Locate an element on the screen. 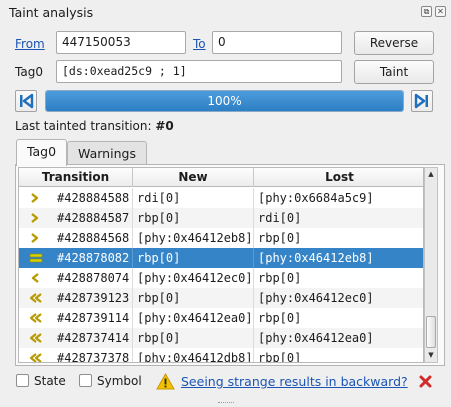 Image resolution: width=452 pixels, height=407 pixels. table-row: #428878082 rbp[0] [phy:0x46412eb8] is located at coordinates (221, 258).